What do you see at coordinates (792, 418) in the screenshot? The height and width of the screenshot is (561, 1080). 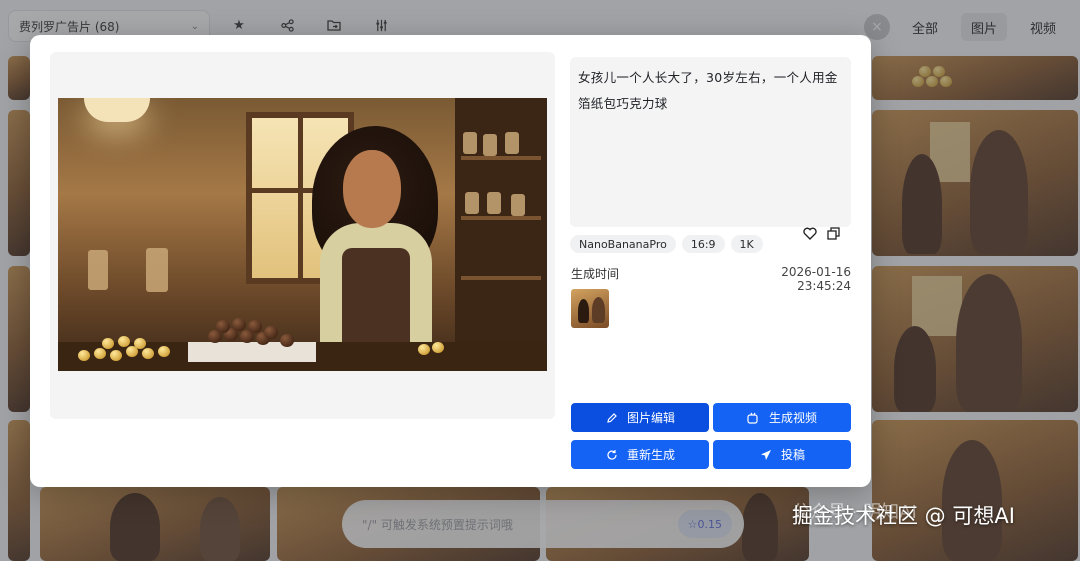 I see `generate-video-label: 生成视频` at bounding box center [792, 418].